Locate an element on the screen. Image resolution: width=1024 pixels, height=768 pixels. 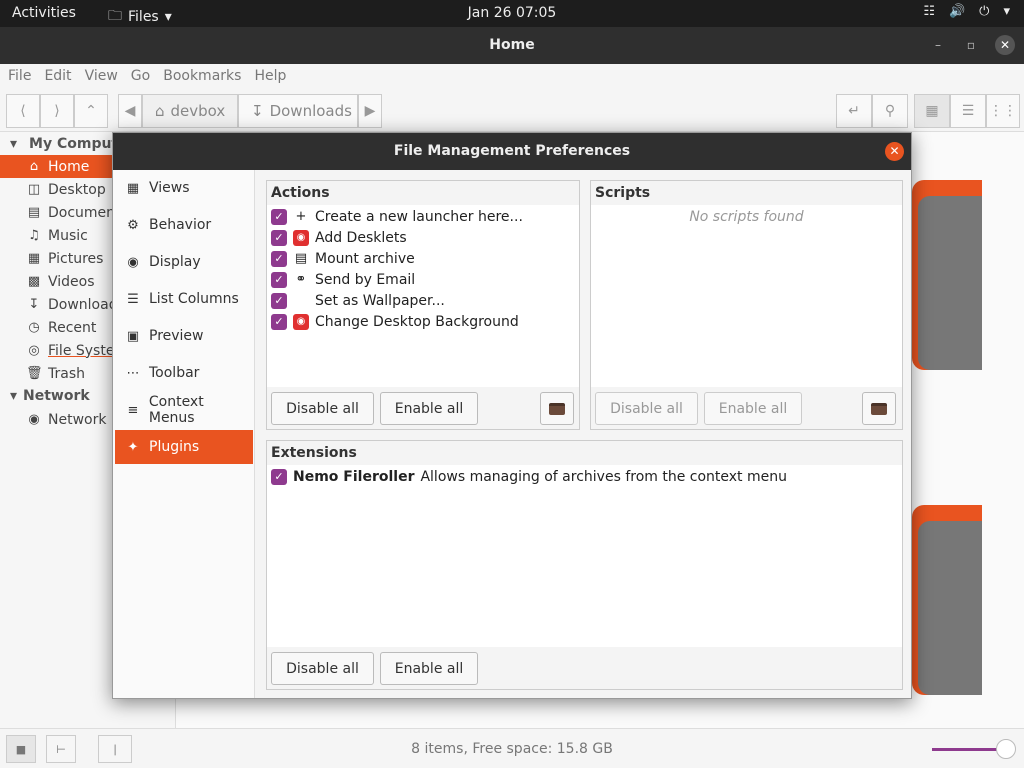
action-row: ✓ ◉ Add Desklets is located at coordinates (339, 237).